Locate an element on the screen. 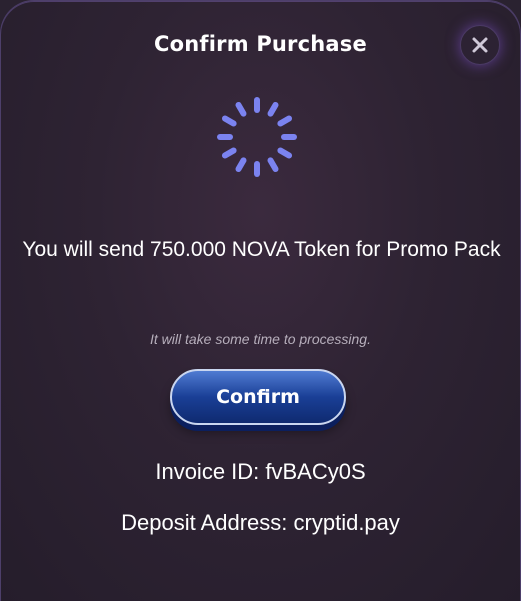 The width and height of the screenshot is (521, 601). deposit-address: Deposit Address: cryptid.pay is located at coordinates (260, 522).